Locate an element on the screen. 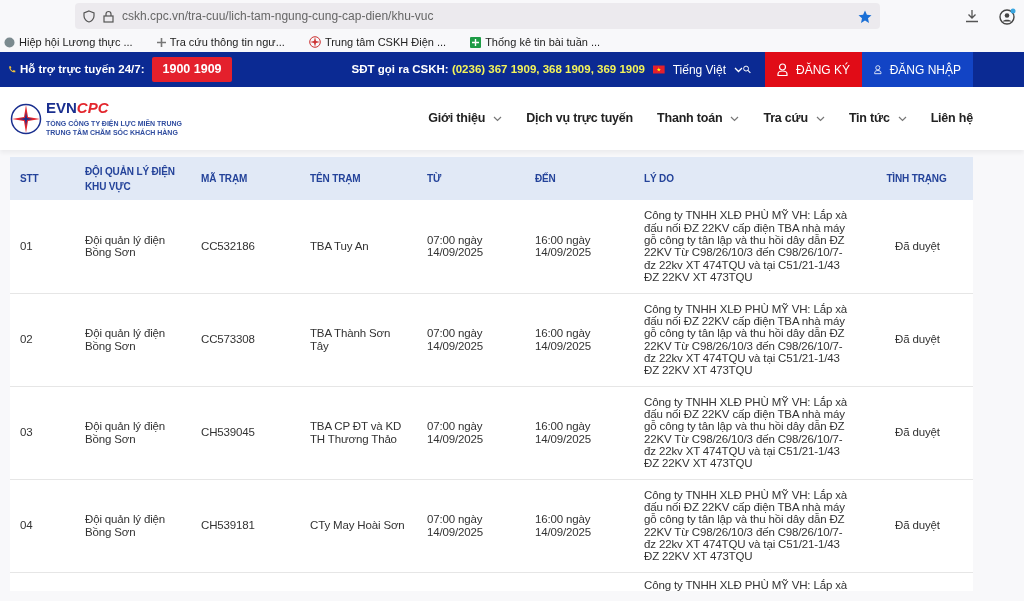  nav-menu-item: Liên hệ is located at coordinates (951, 118).